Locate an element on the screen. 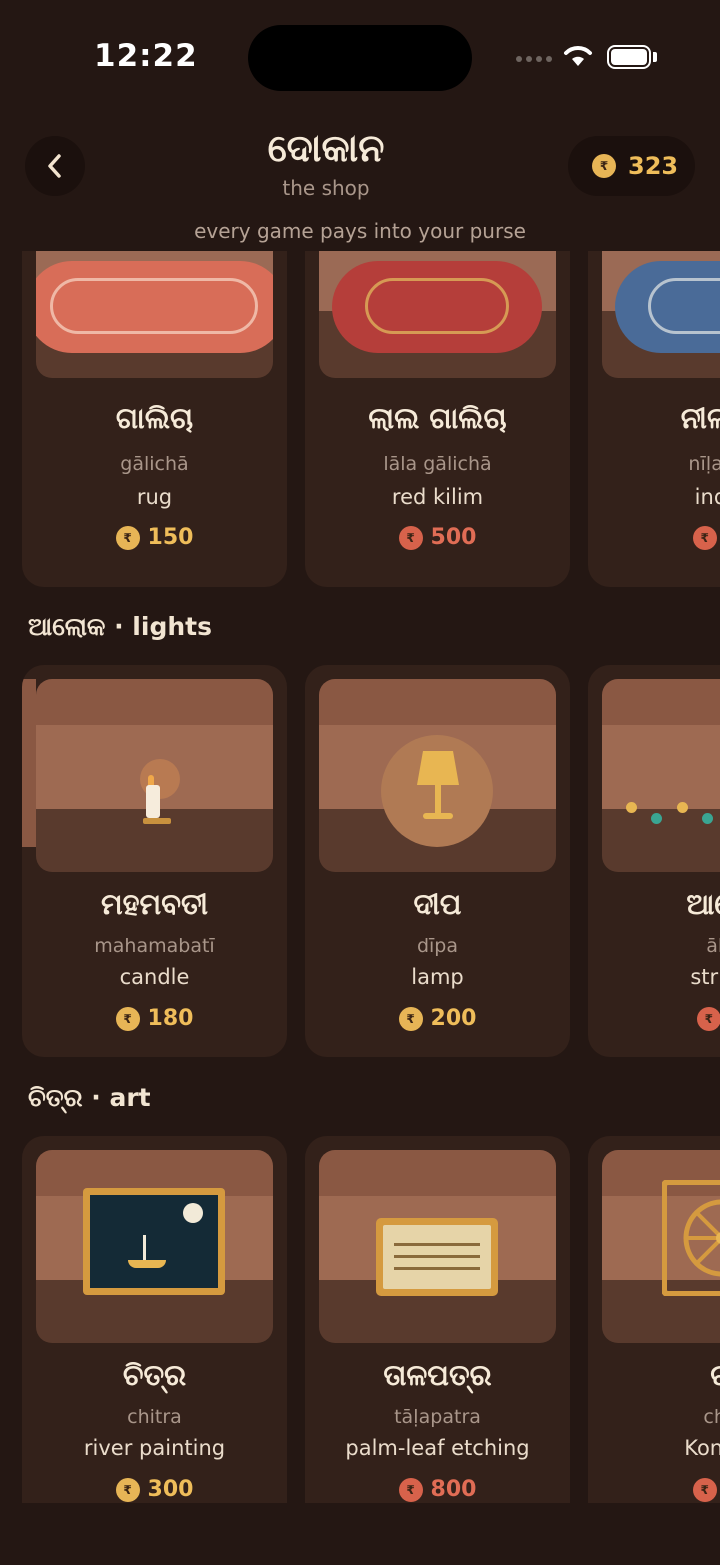 This screenshot has height=1565, width=720. palm-leaf-icon is located at coordinates (437, 1257).